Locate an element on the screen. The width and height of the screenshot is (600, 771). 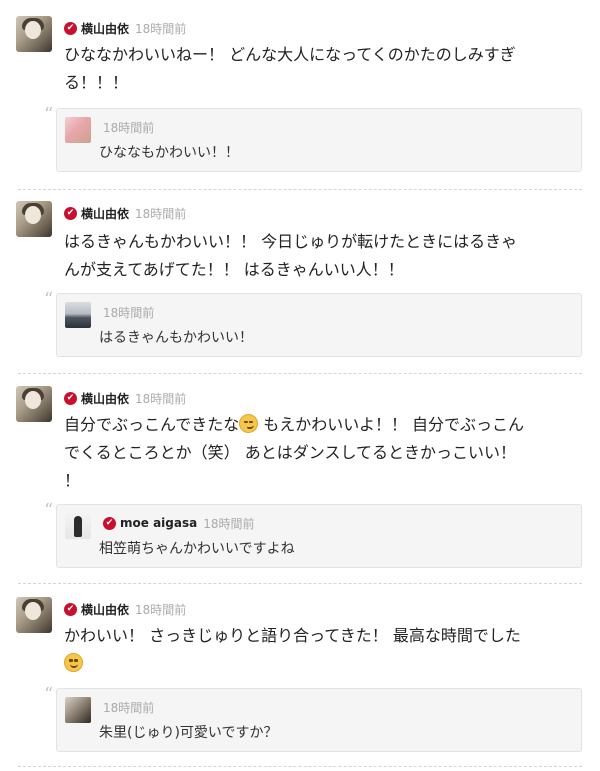
post-text: ひななかわいいねー！ どんな大人になってくのかたのしみすぎ る！！！ is located at coordinates (319, 69).